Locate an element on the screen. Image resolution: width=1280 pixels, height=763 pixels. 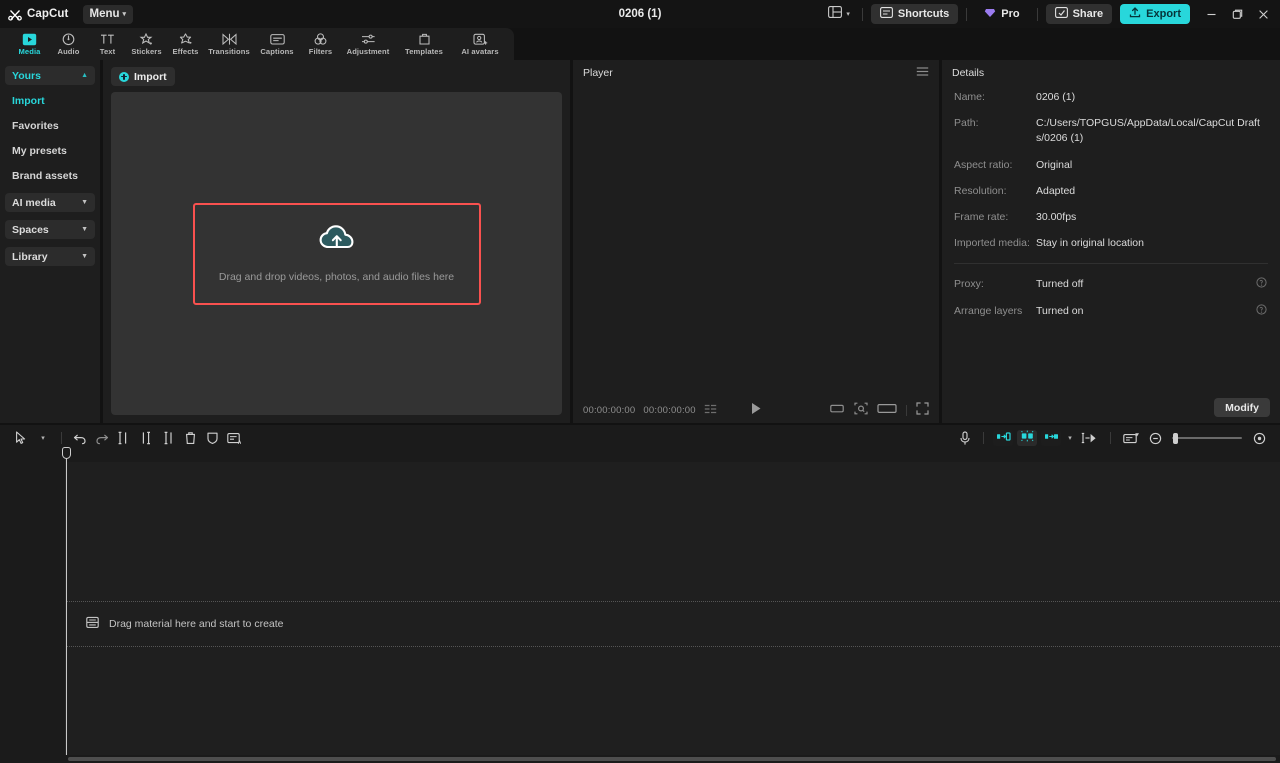
redo-button is located at coordinates (102, 438).